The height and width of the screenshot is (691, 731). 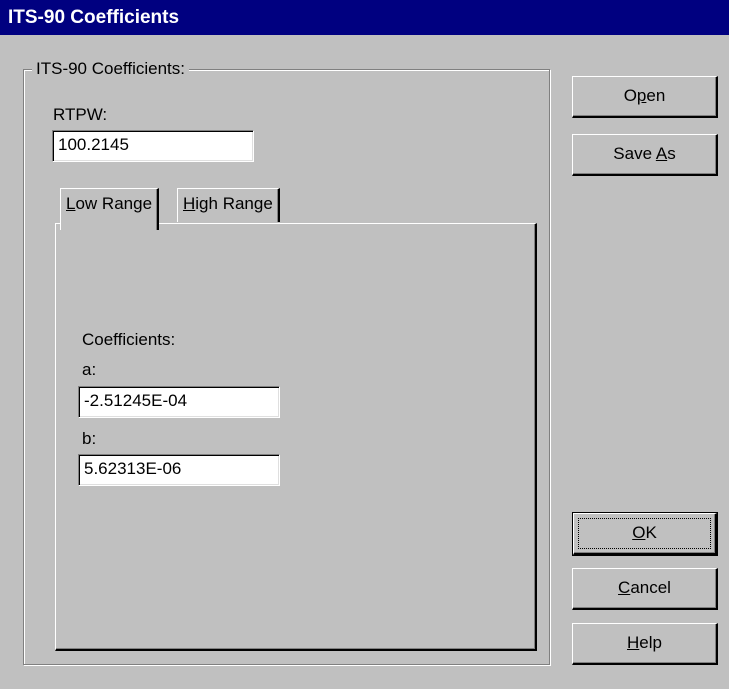 I want to click on open-button-label: Open, so click(x=644, y=95).